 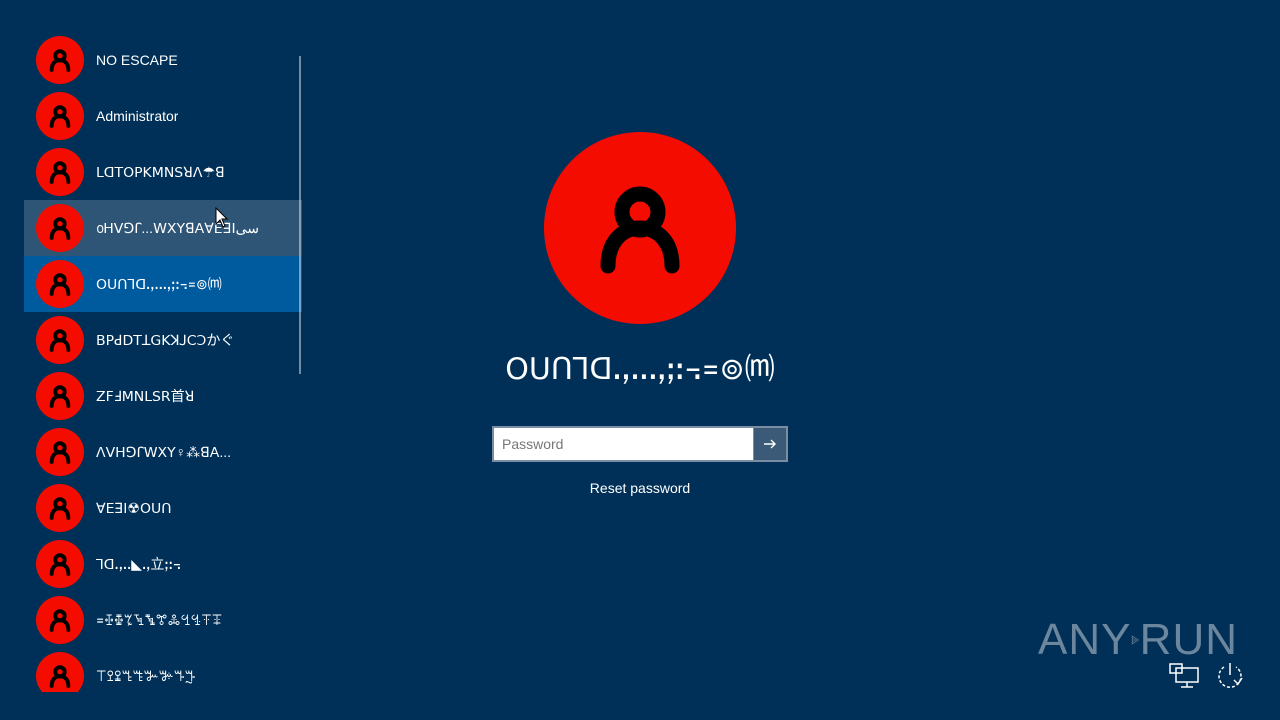 I want to click on password-field, so click(x=640, y=444).